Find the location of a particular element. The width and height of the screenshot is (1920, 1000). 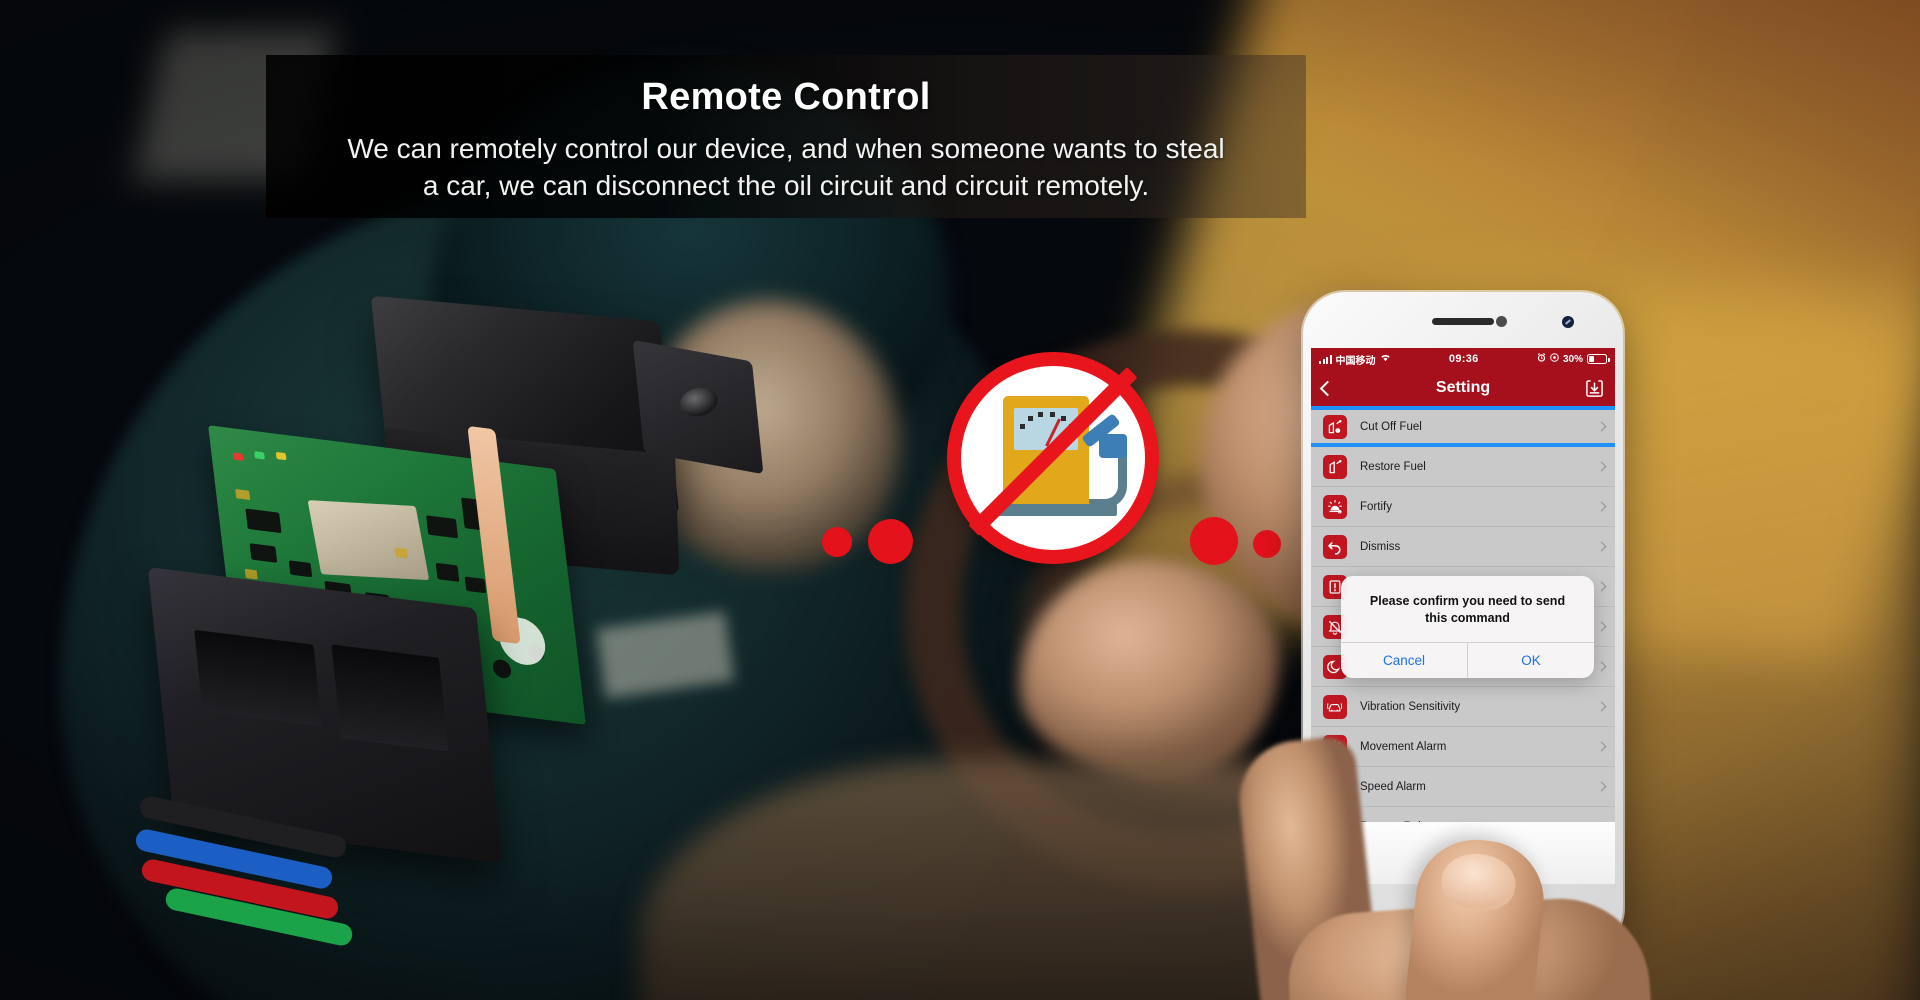

list-item: Dismiss is located at coordinates (1463, 547).